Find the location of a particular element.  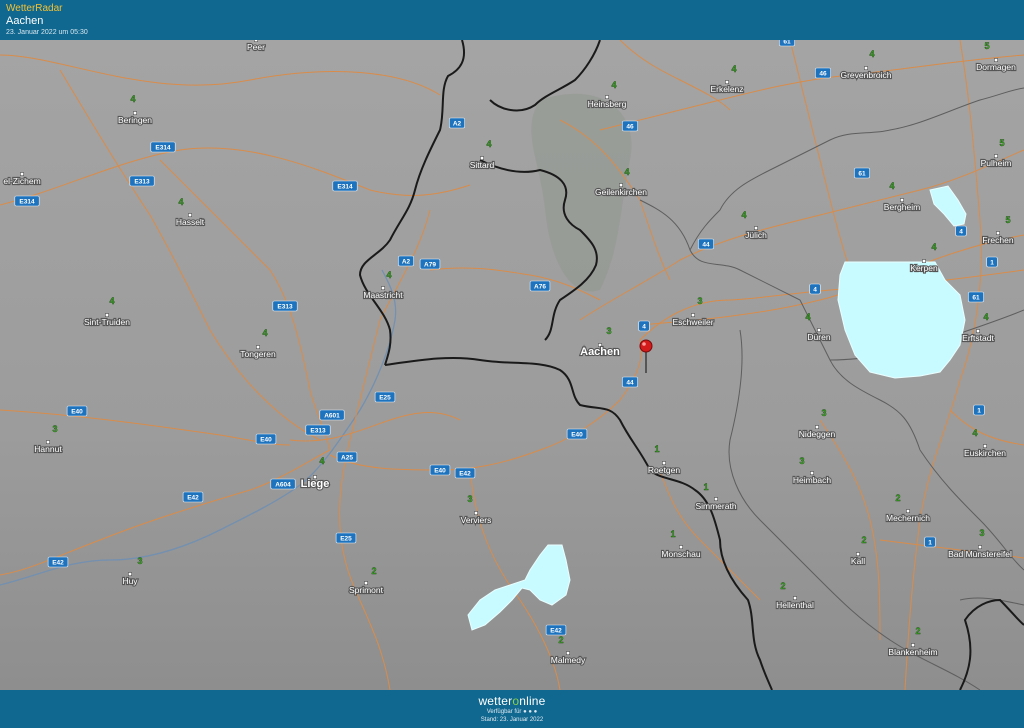

svg-text: A2 is located at coordinates (406, 261).